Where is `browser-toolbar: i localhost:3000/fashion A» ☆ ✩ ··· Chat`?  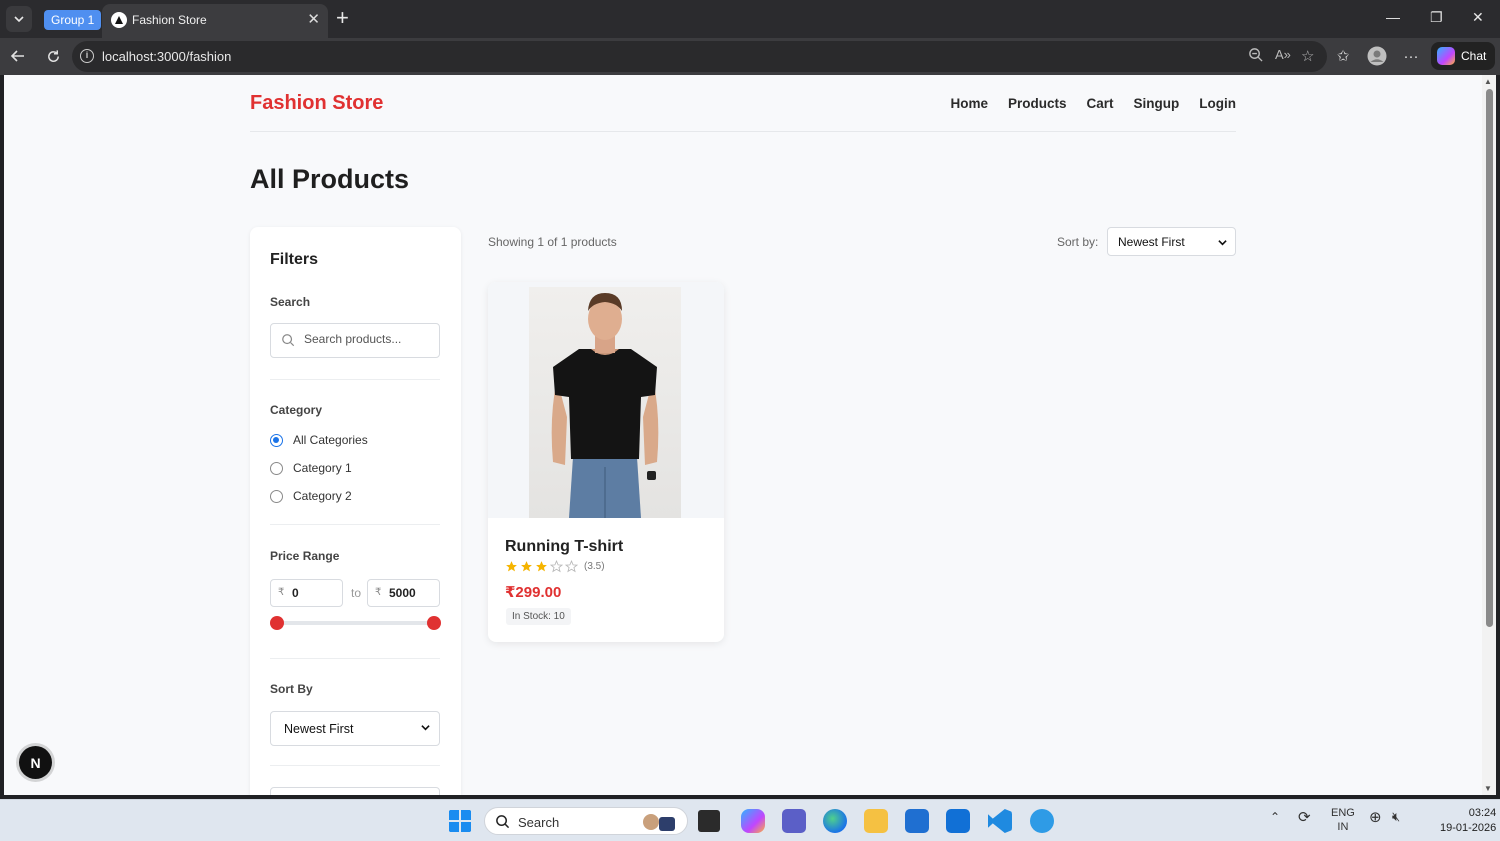 browser-toolbar: i localhost:3000/fashion A» ☆ ✩ ··· Chat is located at coordinates (750, 56).